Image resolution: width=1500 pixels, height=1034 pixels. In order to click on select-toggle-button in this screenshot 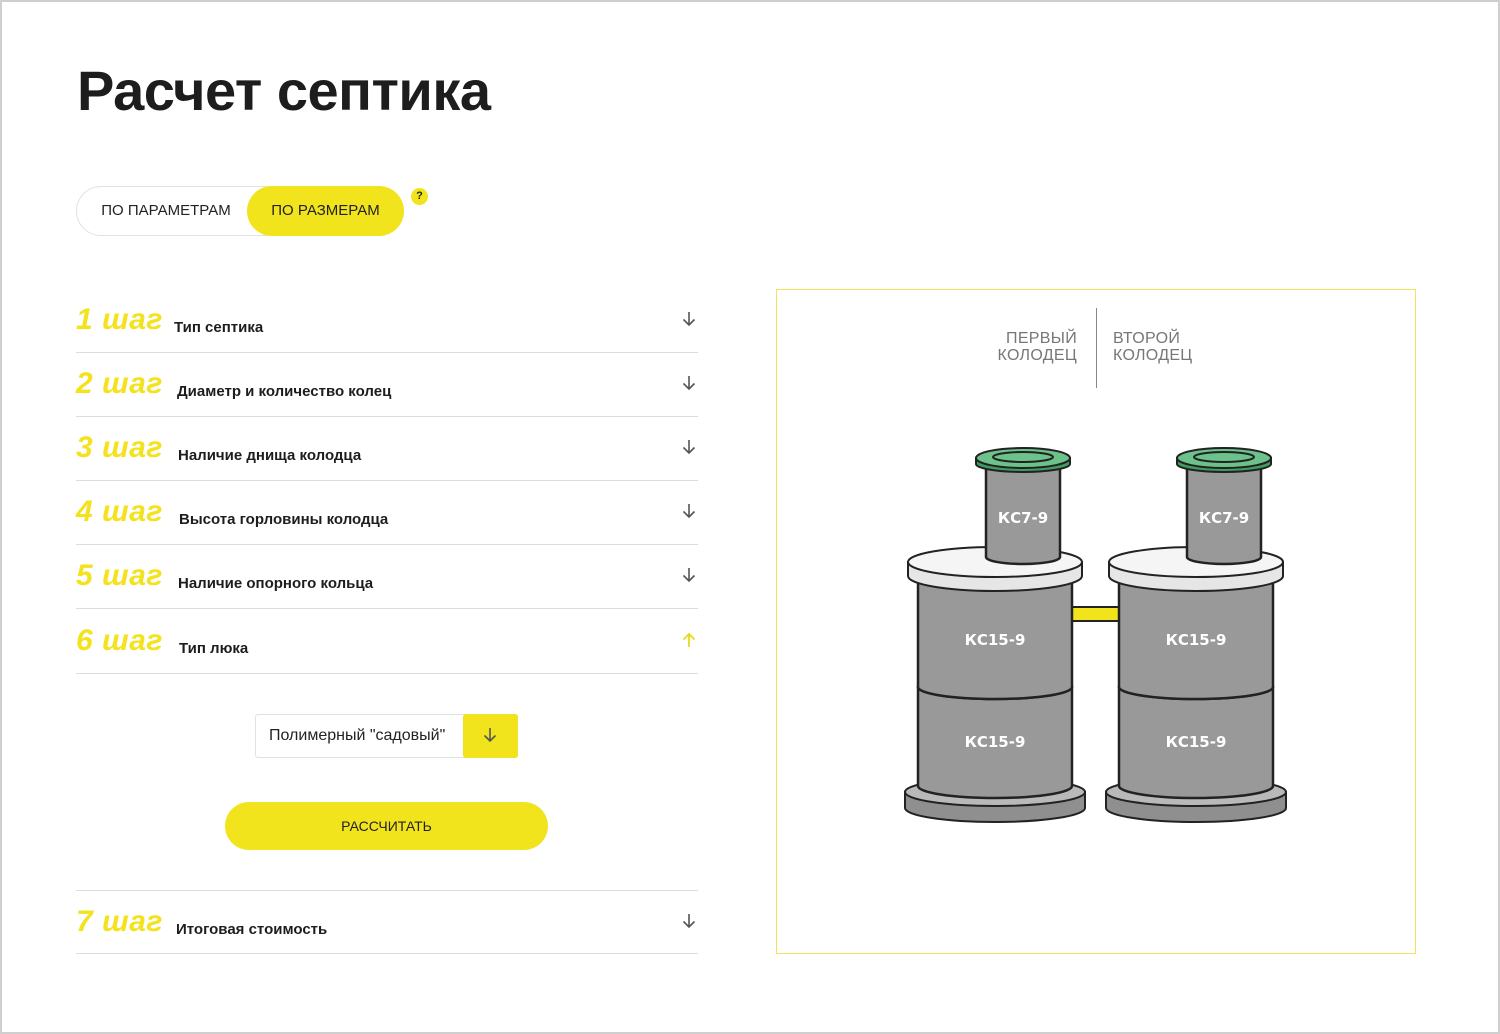, I will do `click(490, 736)`.